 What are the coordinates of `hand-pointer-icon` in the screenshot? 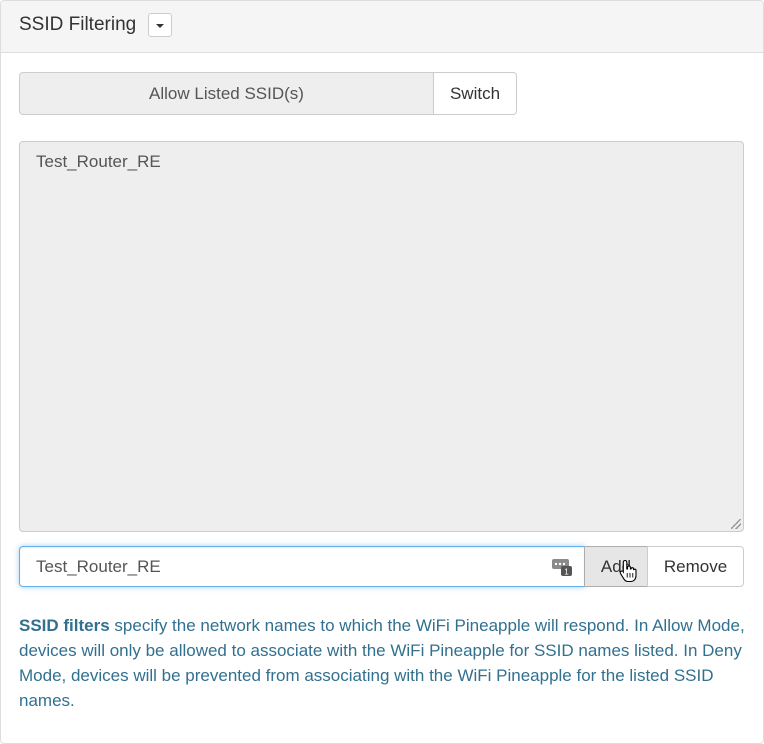 It's located at (628, 571).